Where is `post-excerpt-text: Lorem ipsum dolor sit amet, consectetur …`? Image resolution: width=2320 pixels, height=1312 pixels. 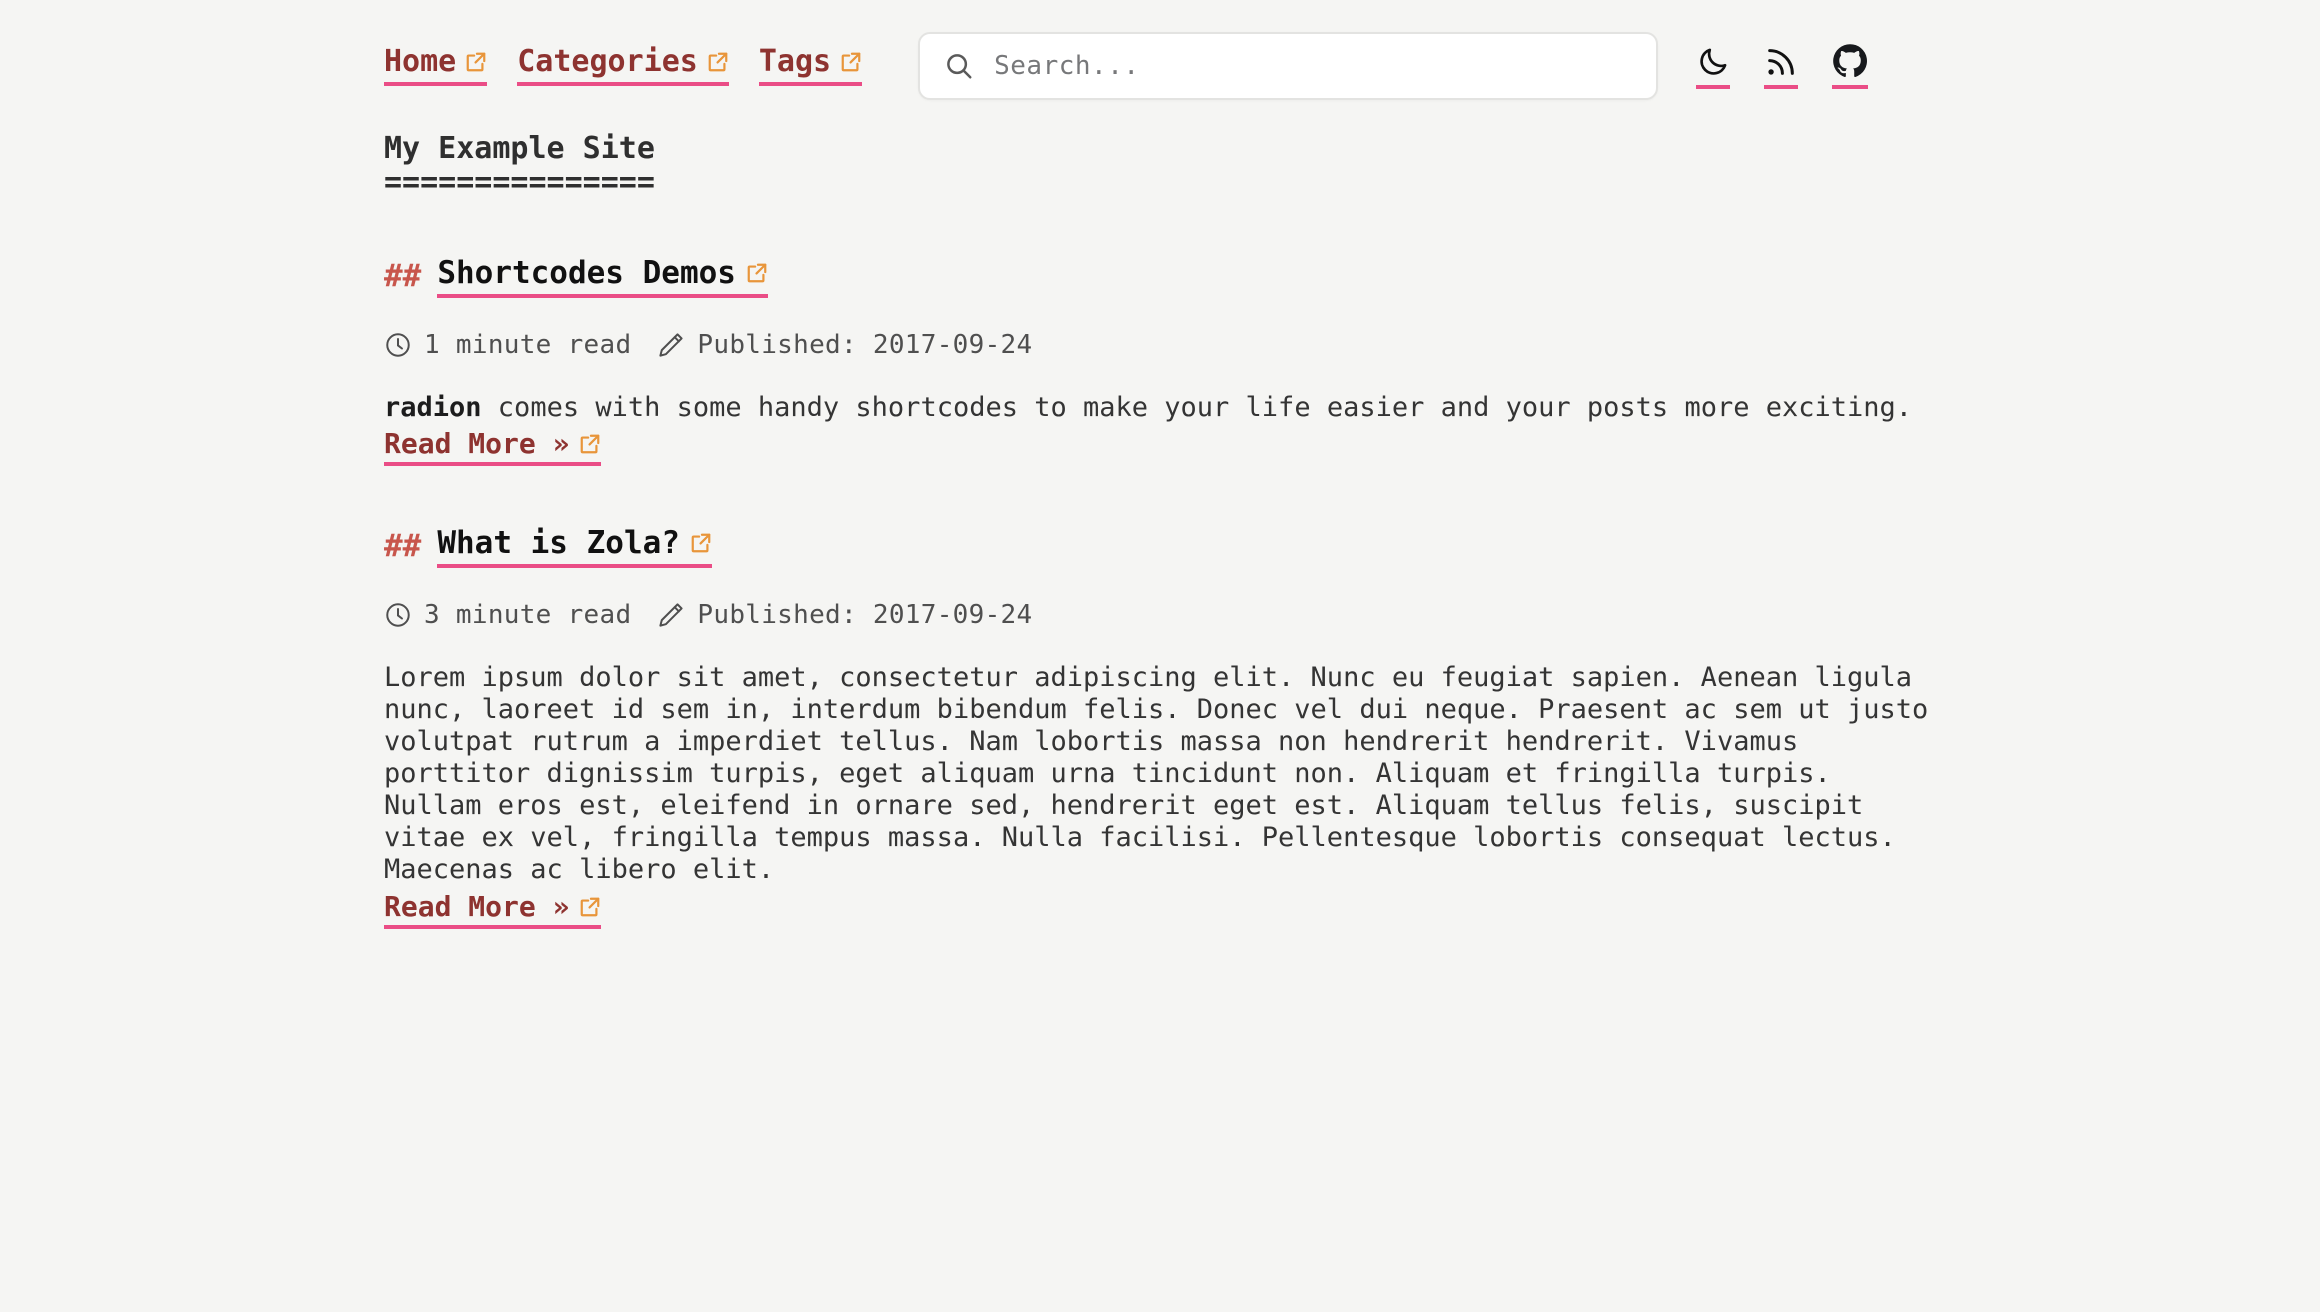
post-excerpt-text: Lorem ipsum dolor sit amet, consectetur … is located at coordinates (1156, 773).